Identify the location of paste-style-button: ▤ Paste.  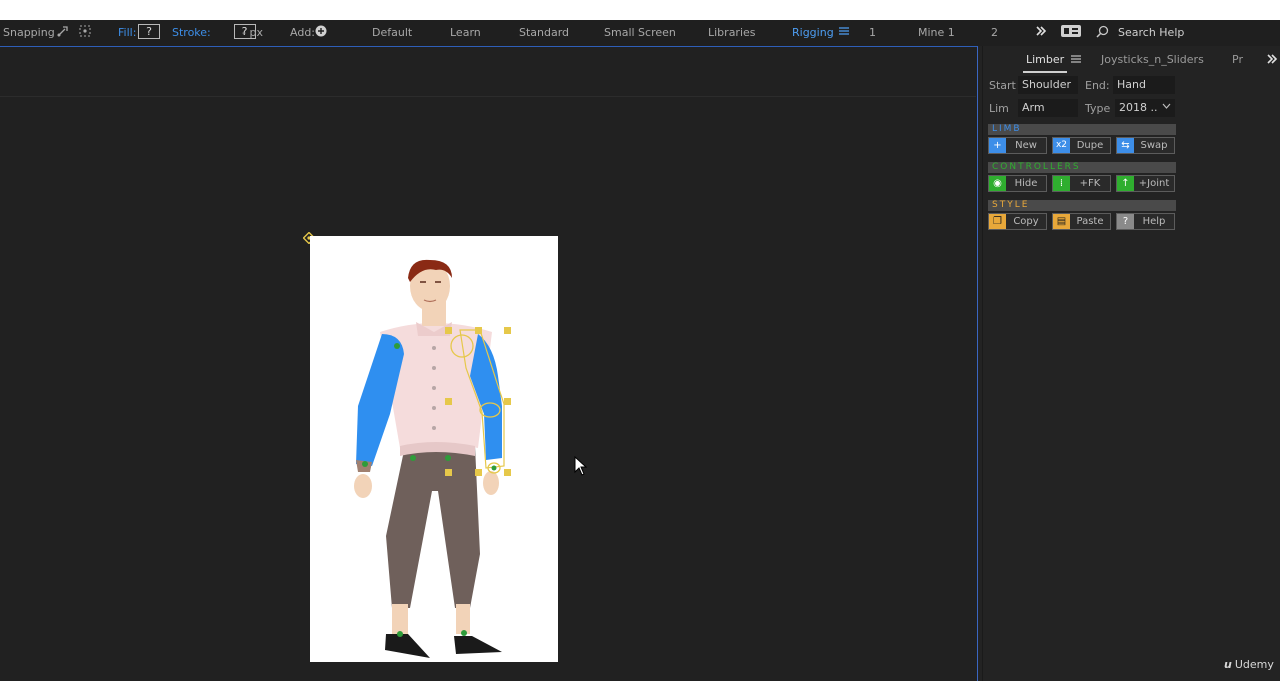
(1081, 221).